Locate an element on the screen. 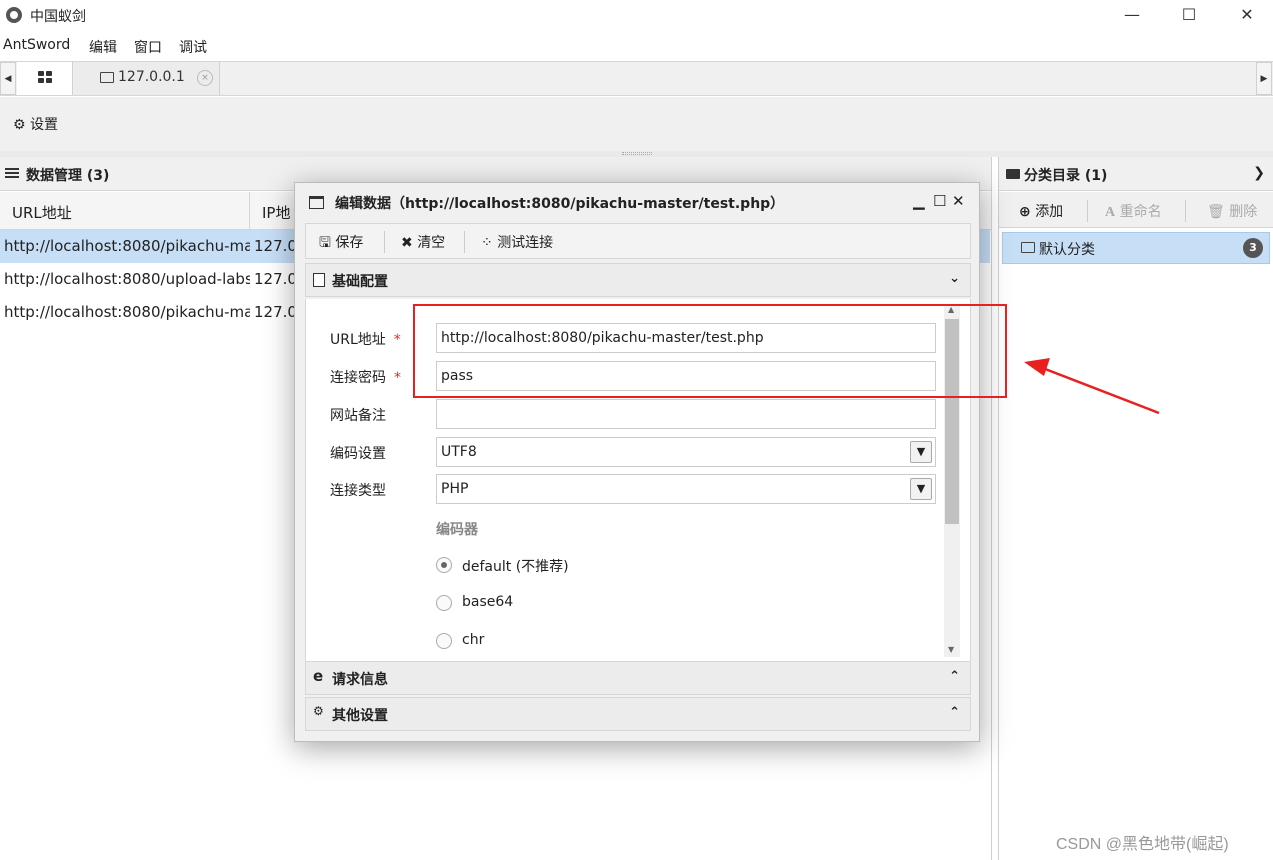 The image size is (1273, 860). url-label: URL地址 * is located at coordinates (365, 340).